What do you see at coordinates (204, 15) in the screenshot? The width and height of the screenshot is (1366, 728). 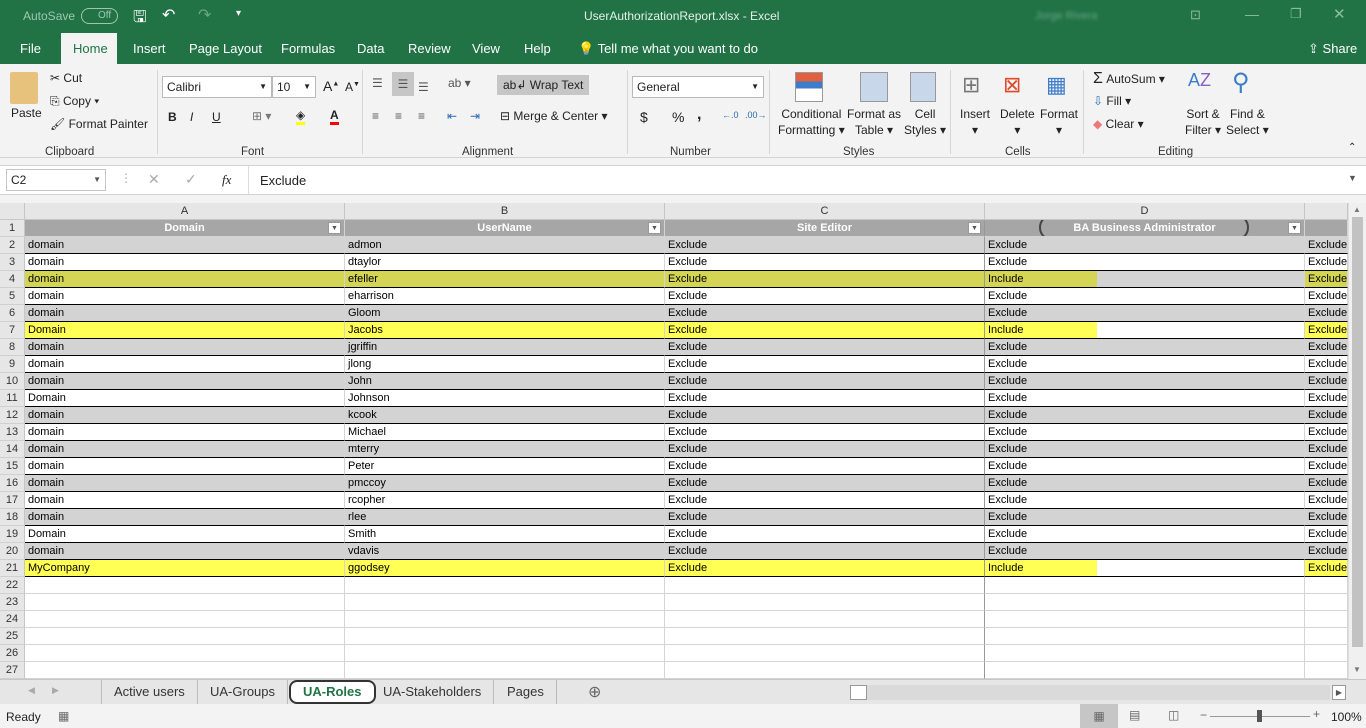 I see `redo-icon: ↷` at bounding box center [204, 15].